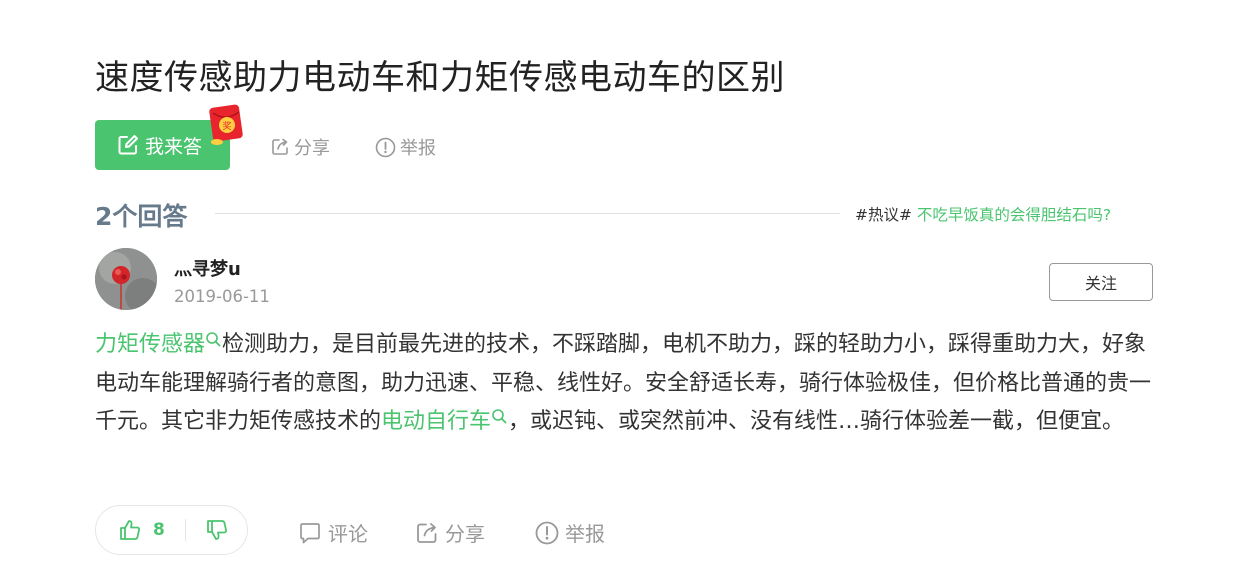 The height and width of the screenshot is (582, 1233). I want to click on author-name: 灬寻梦u, so click(207, 268).